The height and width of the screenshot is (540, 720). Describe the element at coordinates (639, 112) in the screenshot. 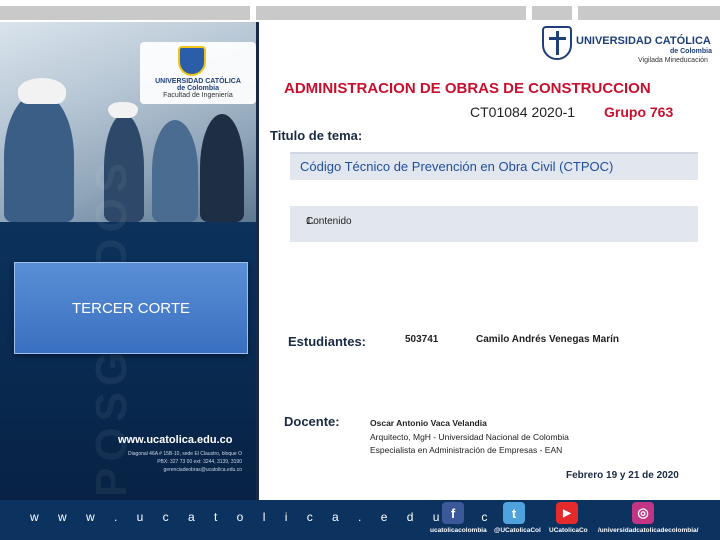

I see `course-group: Grupo 763` at that location.